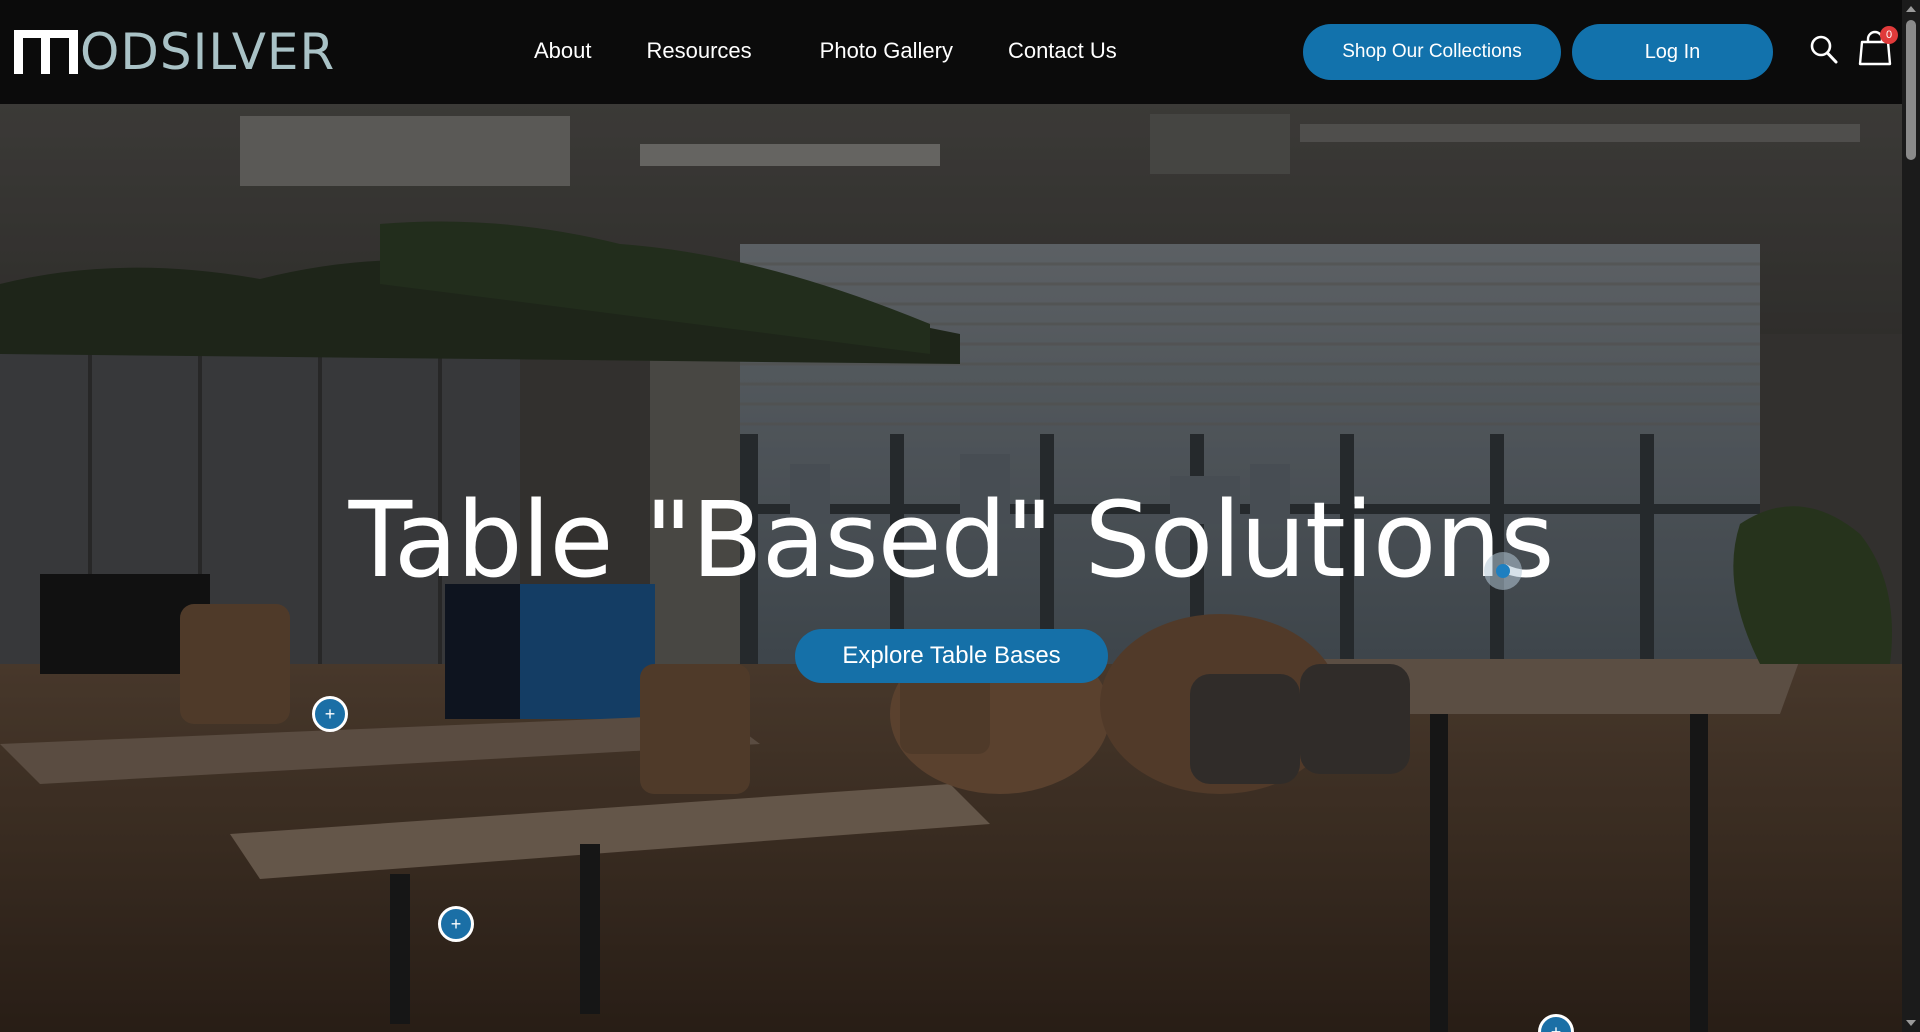 The width and height of the screenshot is (1920, 1032). I want to click on product-hotspot-1: +, so click(330, 714).